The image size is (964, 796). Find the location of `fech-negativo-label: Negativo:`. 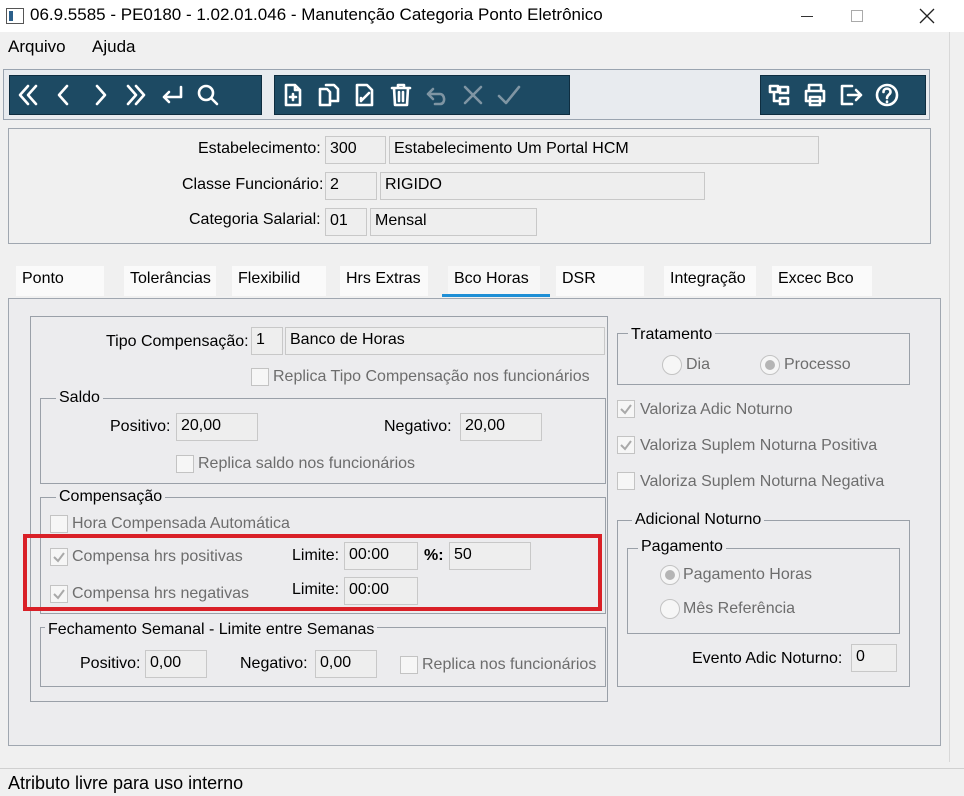

fech-negativo-label: Negativo: is located at coordinates (274, 663).